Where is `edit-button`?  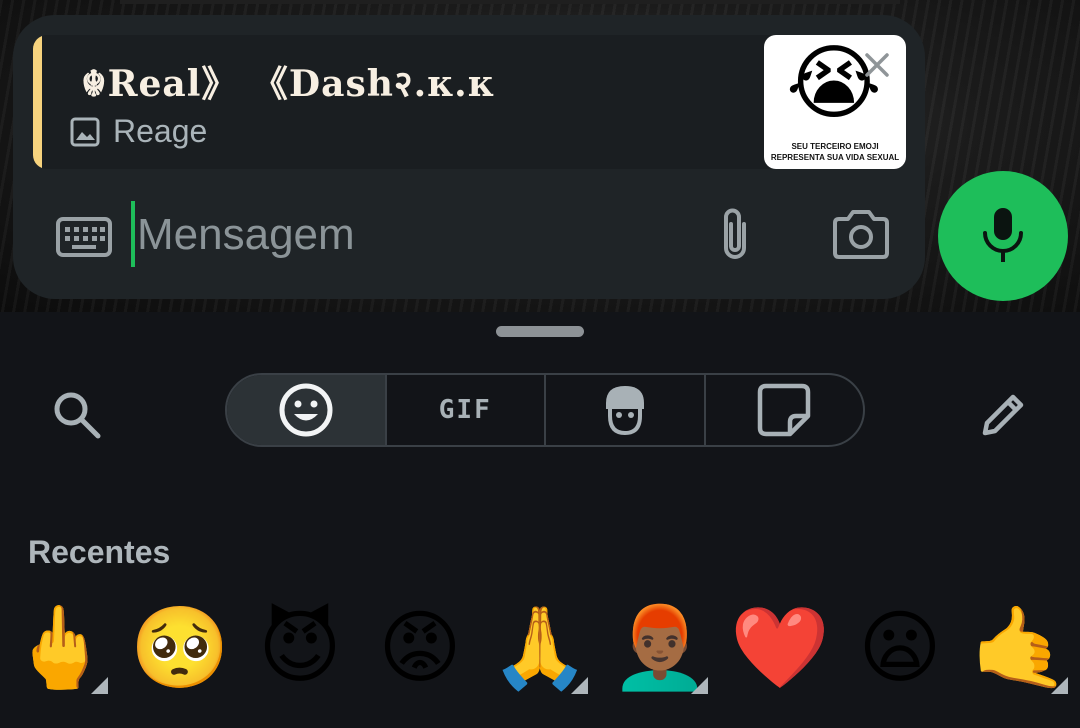
edit-button is located at coordinates (1003, 415).